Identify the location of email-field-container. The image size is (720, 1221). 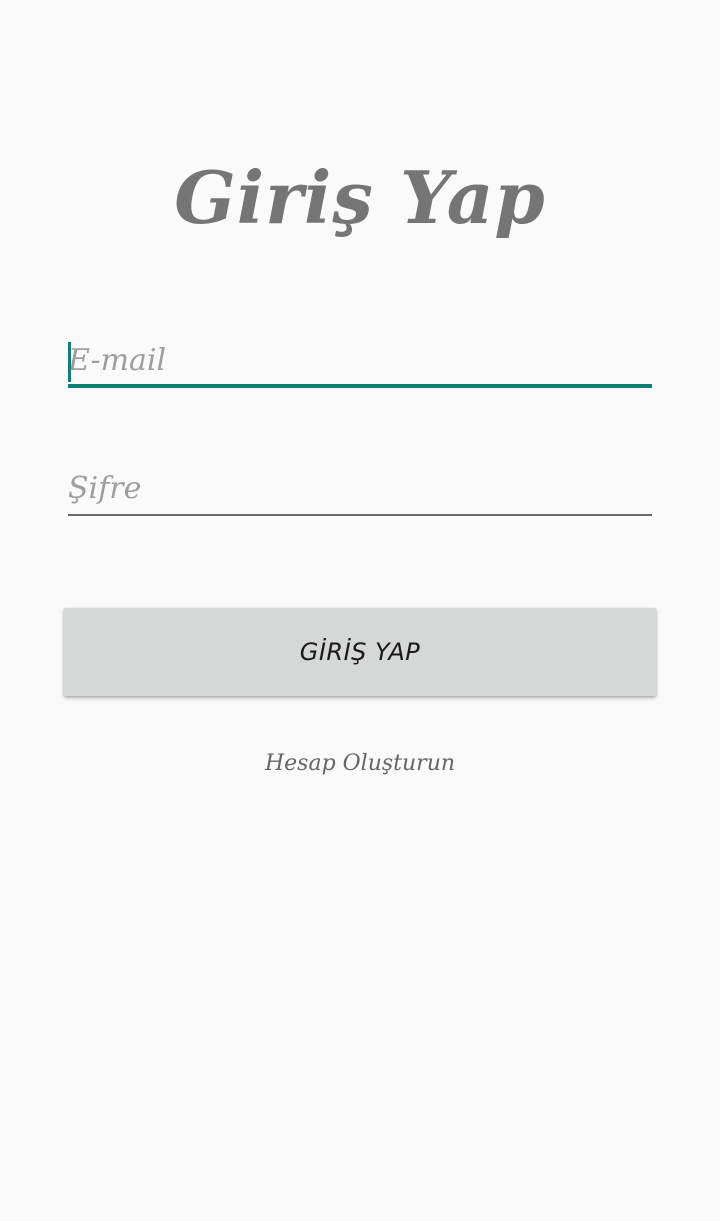
(360, 362).